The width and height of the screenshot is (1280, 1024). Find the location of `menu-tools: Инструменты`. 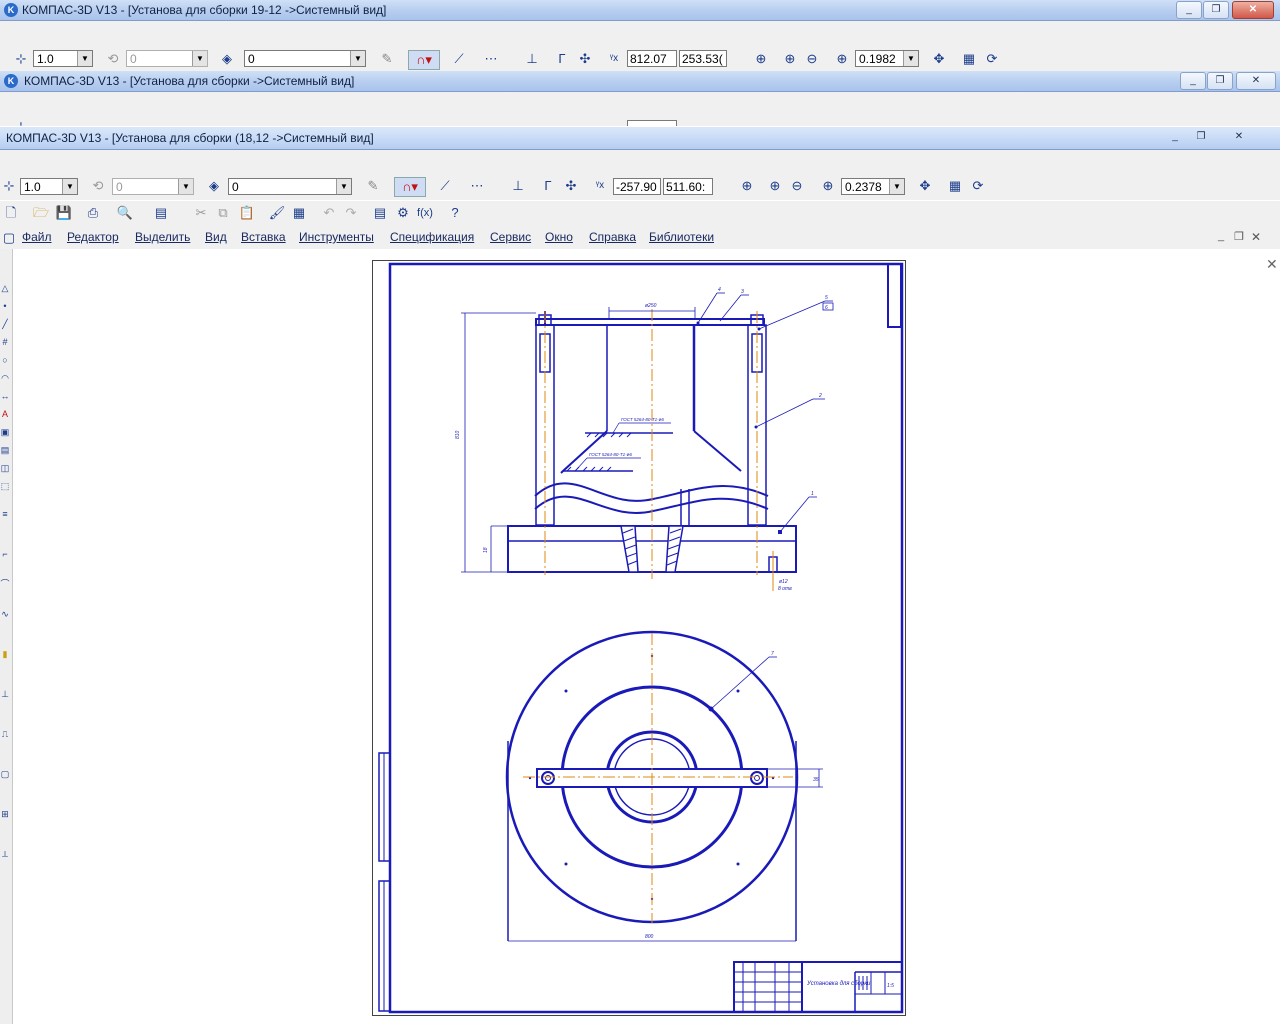

menu-tools: Инструменты is located at coordinates (336, 237).